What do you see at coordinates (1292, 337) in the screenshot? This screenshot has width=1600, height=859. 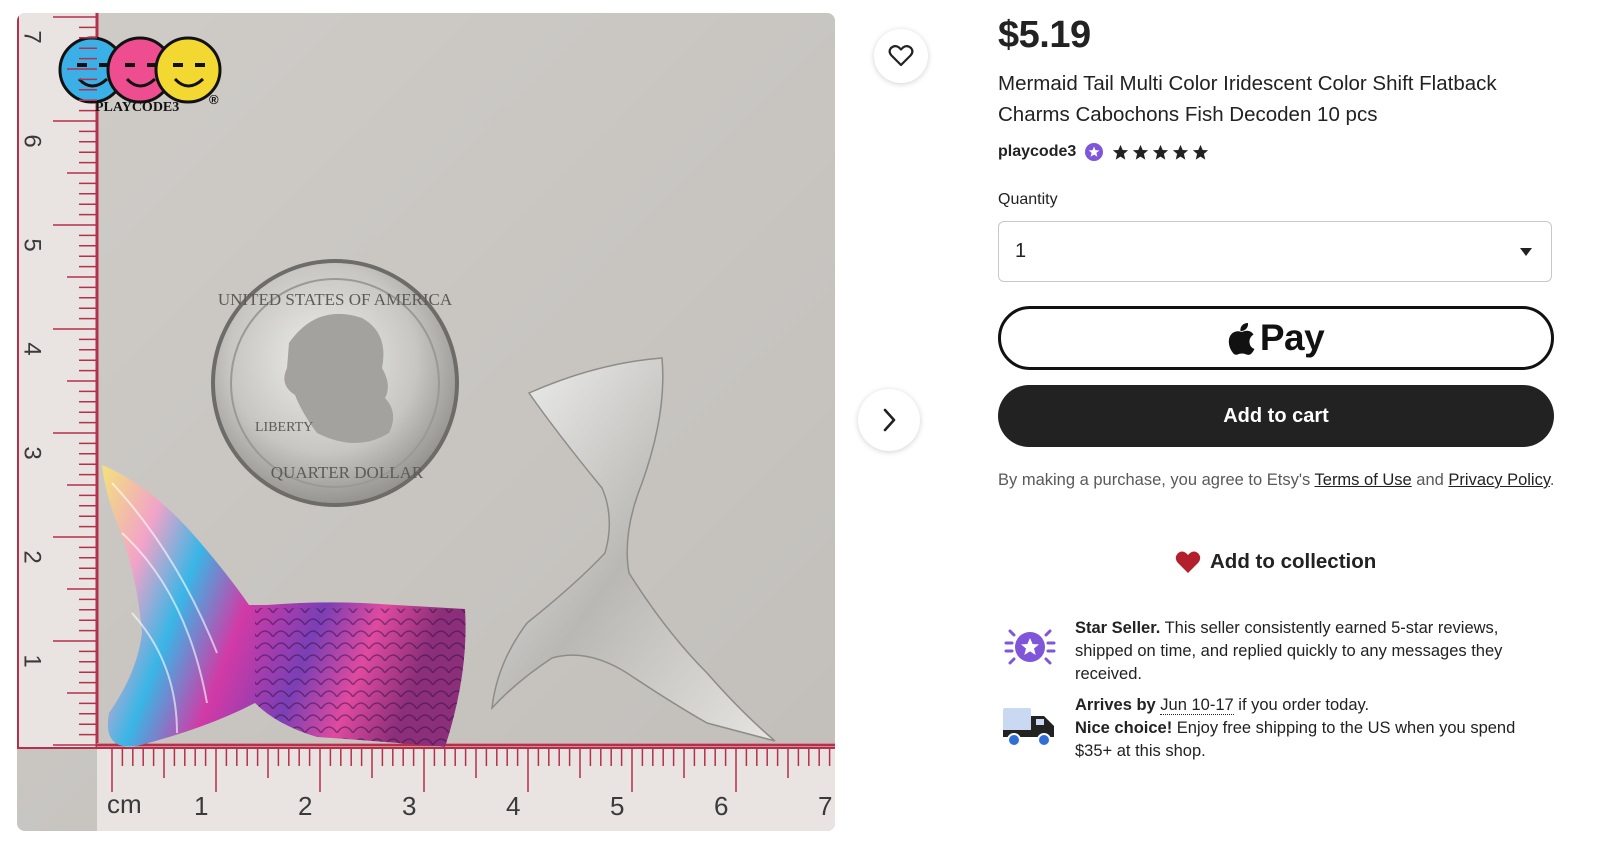 I see `apple-pay-label: Pay` at bounding box center [1292, 337].